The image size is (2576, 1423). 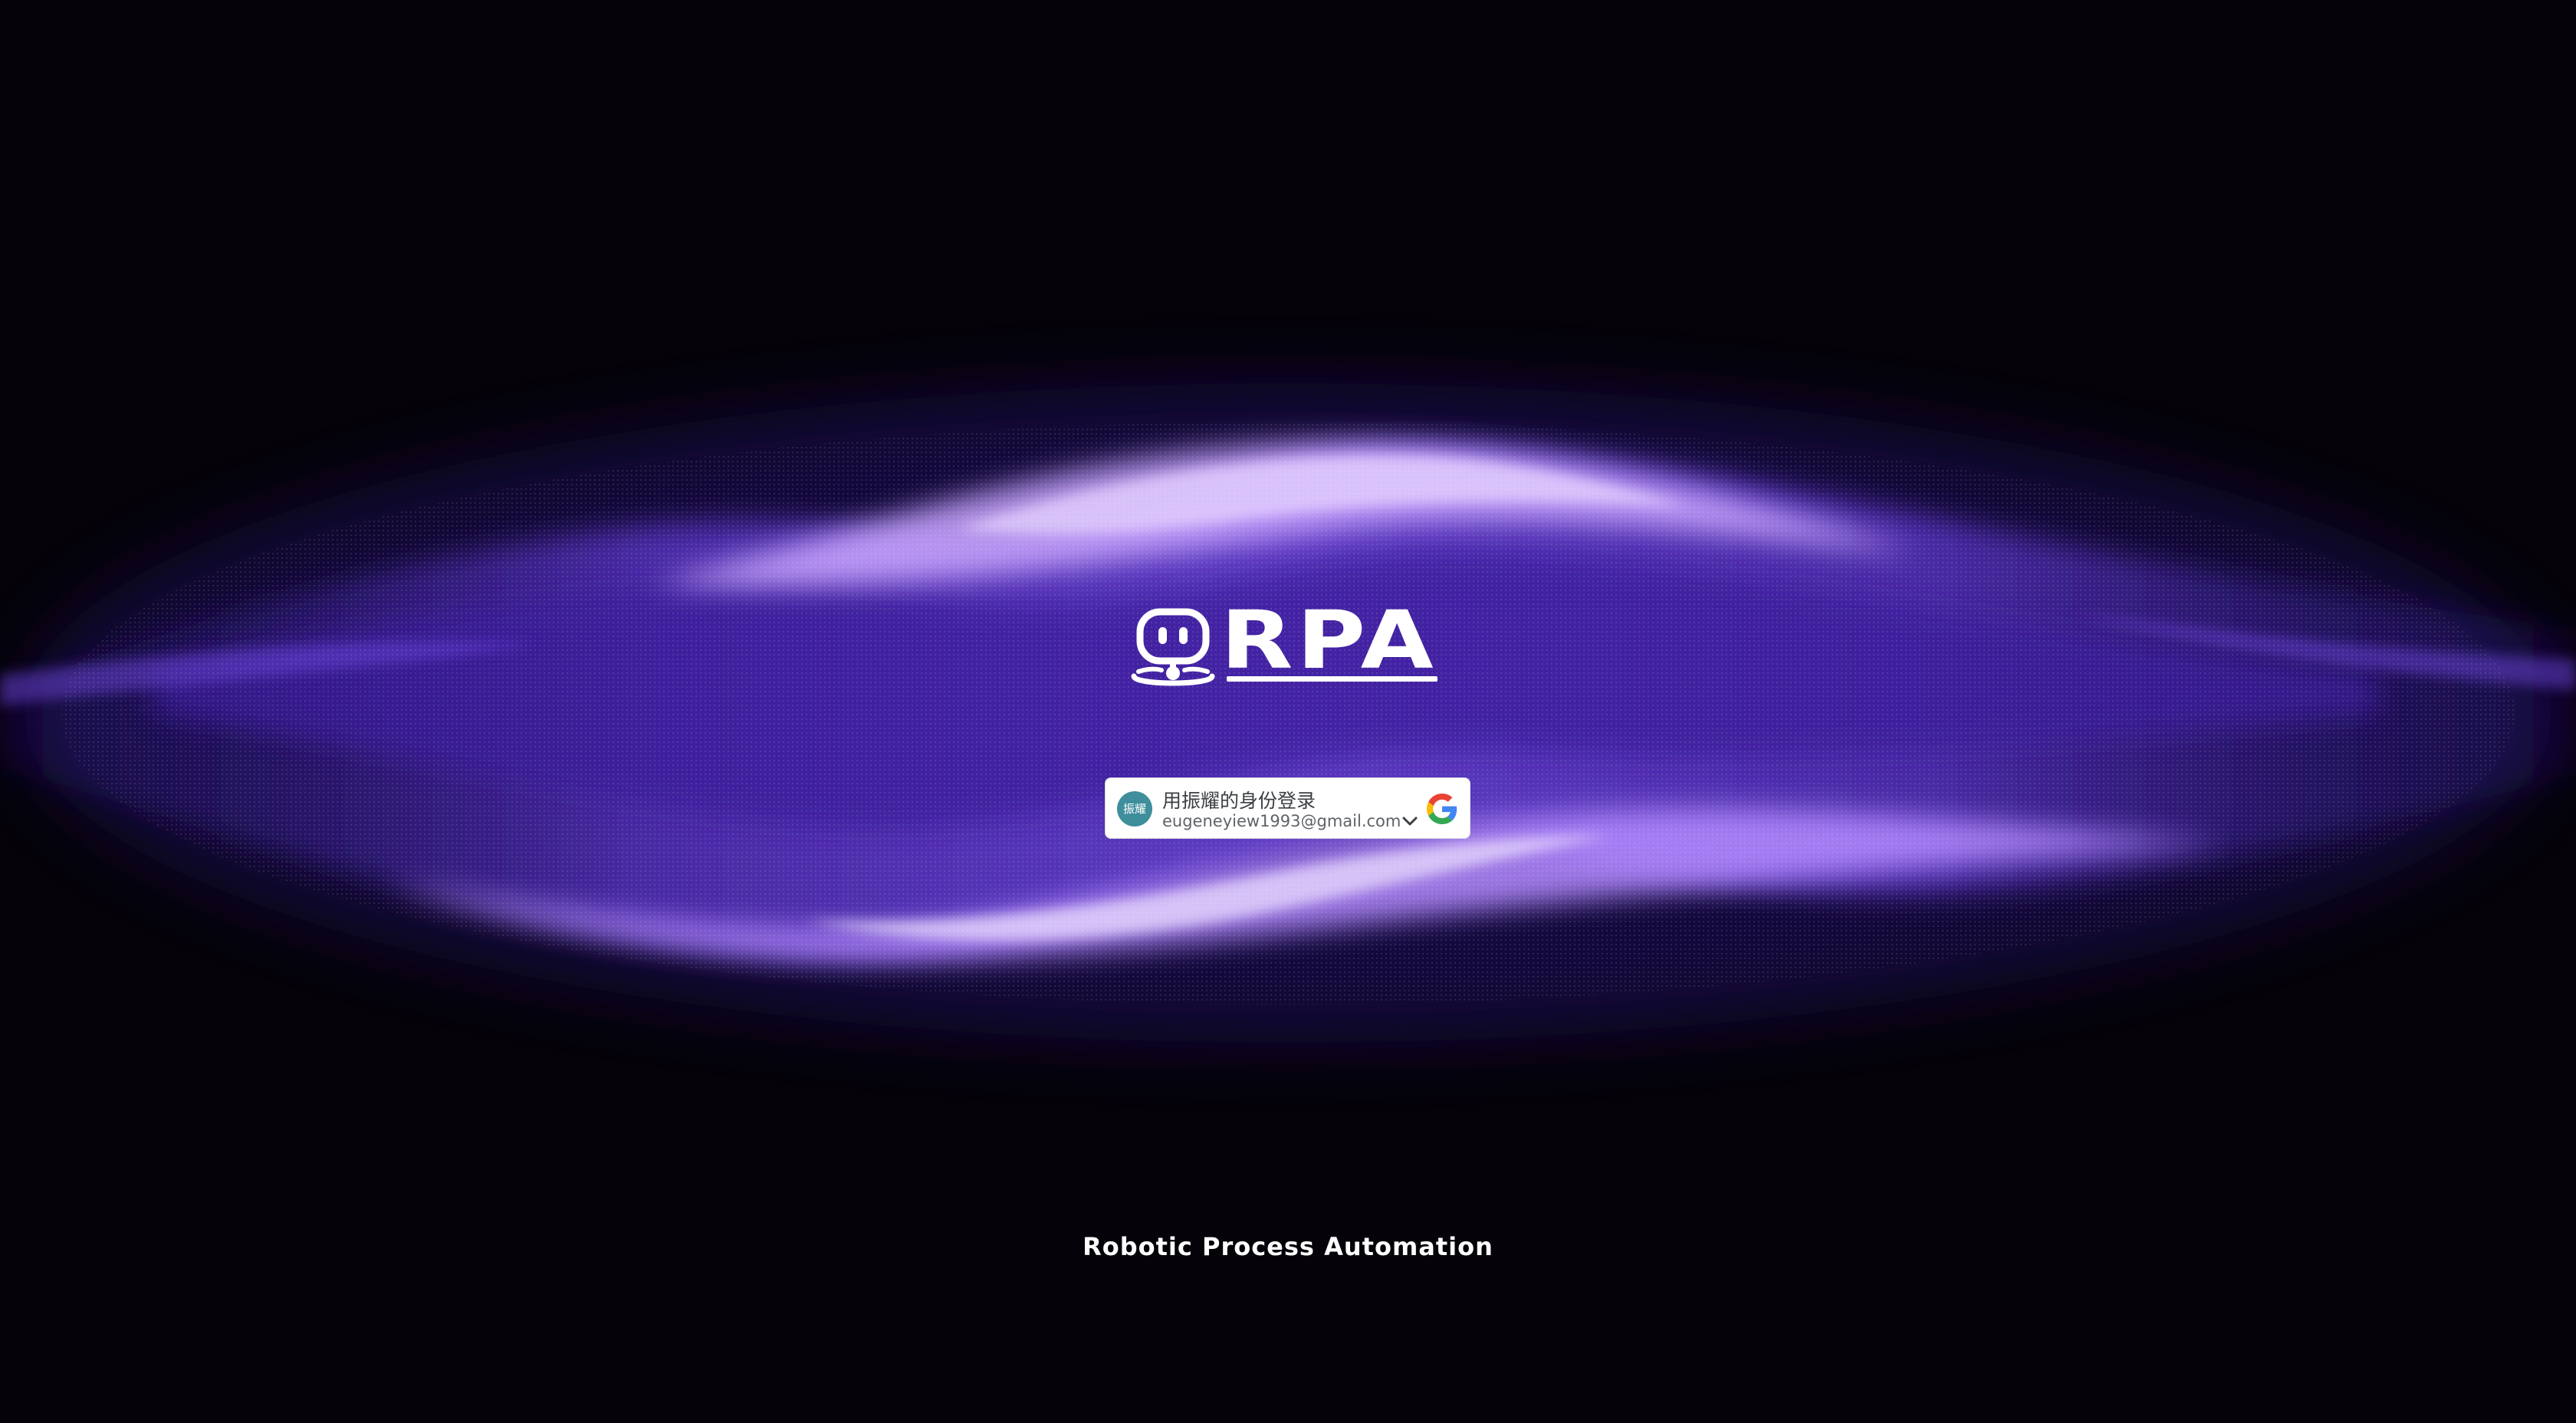 What do you see at coordinates (1410, 821) in the screenshot?
I see `chevron-down-icon` at bounding box center [1410, 821].